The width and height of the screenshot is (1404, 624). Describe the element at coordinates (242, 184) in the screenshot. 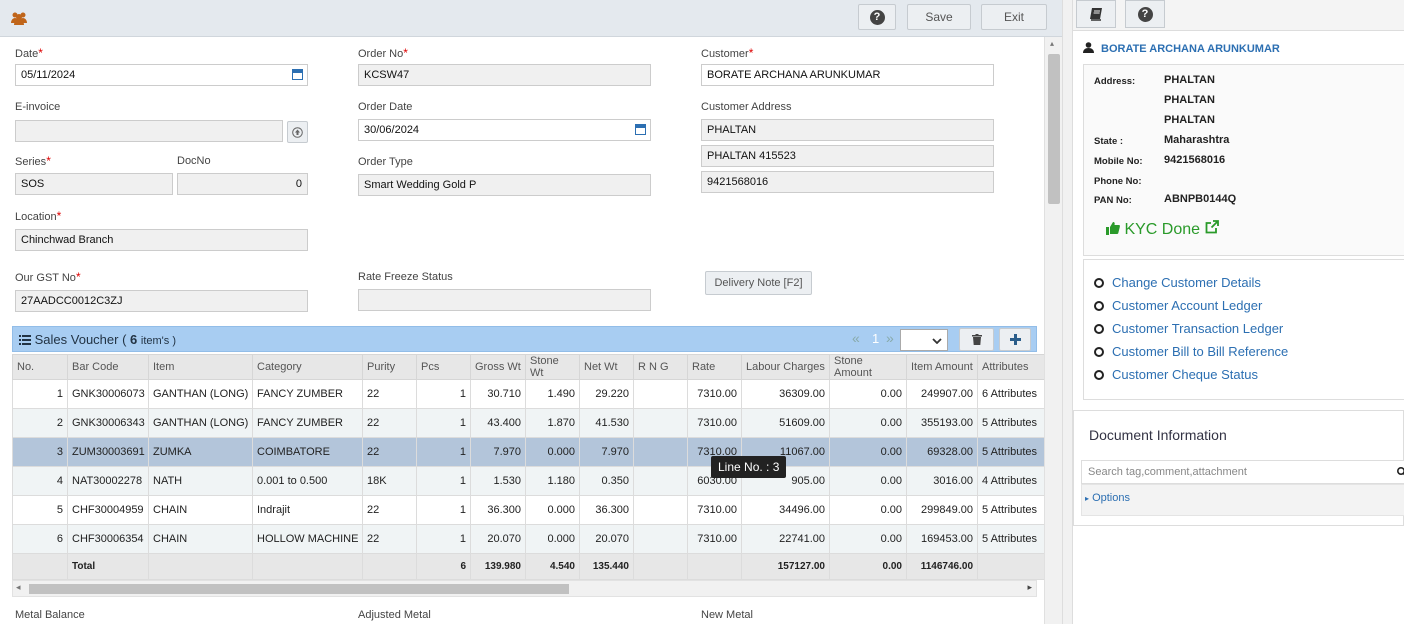

I see `docno-field: 0` at that location.